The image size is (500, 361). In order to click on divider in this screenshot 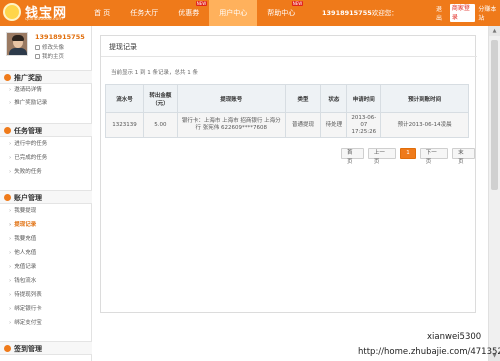, I will do `click(289, 56)`.